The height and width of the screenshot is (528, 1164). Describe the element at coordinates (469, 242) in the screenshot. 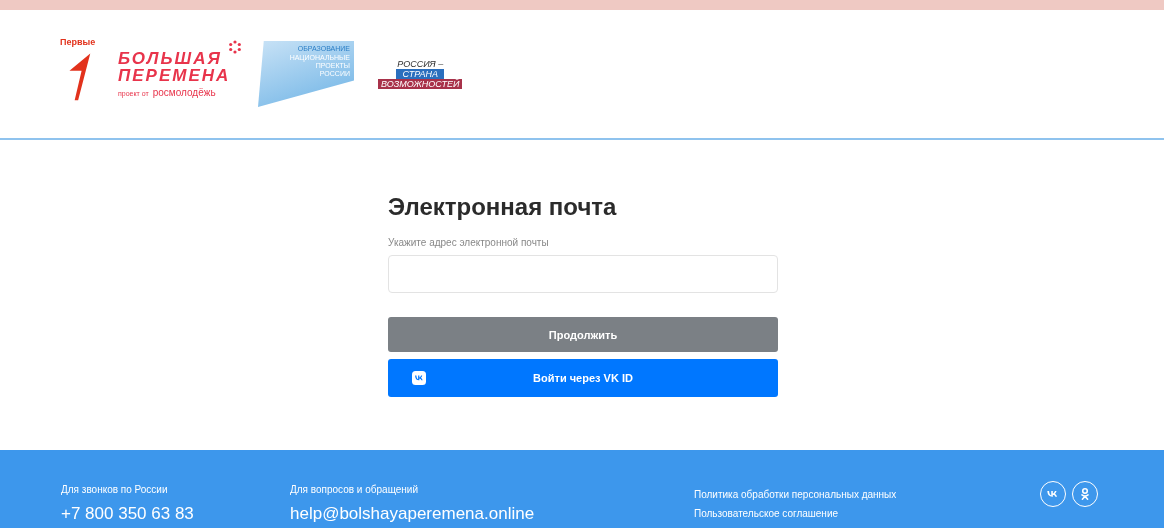

I see `field-label: Укажите адрес электронной почты` at that location.